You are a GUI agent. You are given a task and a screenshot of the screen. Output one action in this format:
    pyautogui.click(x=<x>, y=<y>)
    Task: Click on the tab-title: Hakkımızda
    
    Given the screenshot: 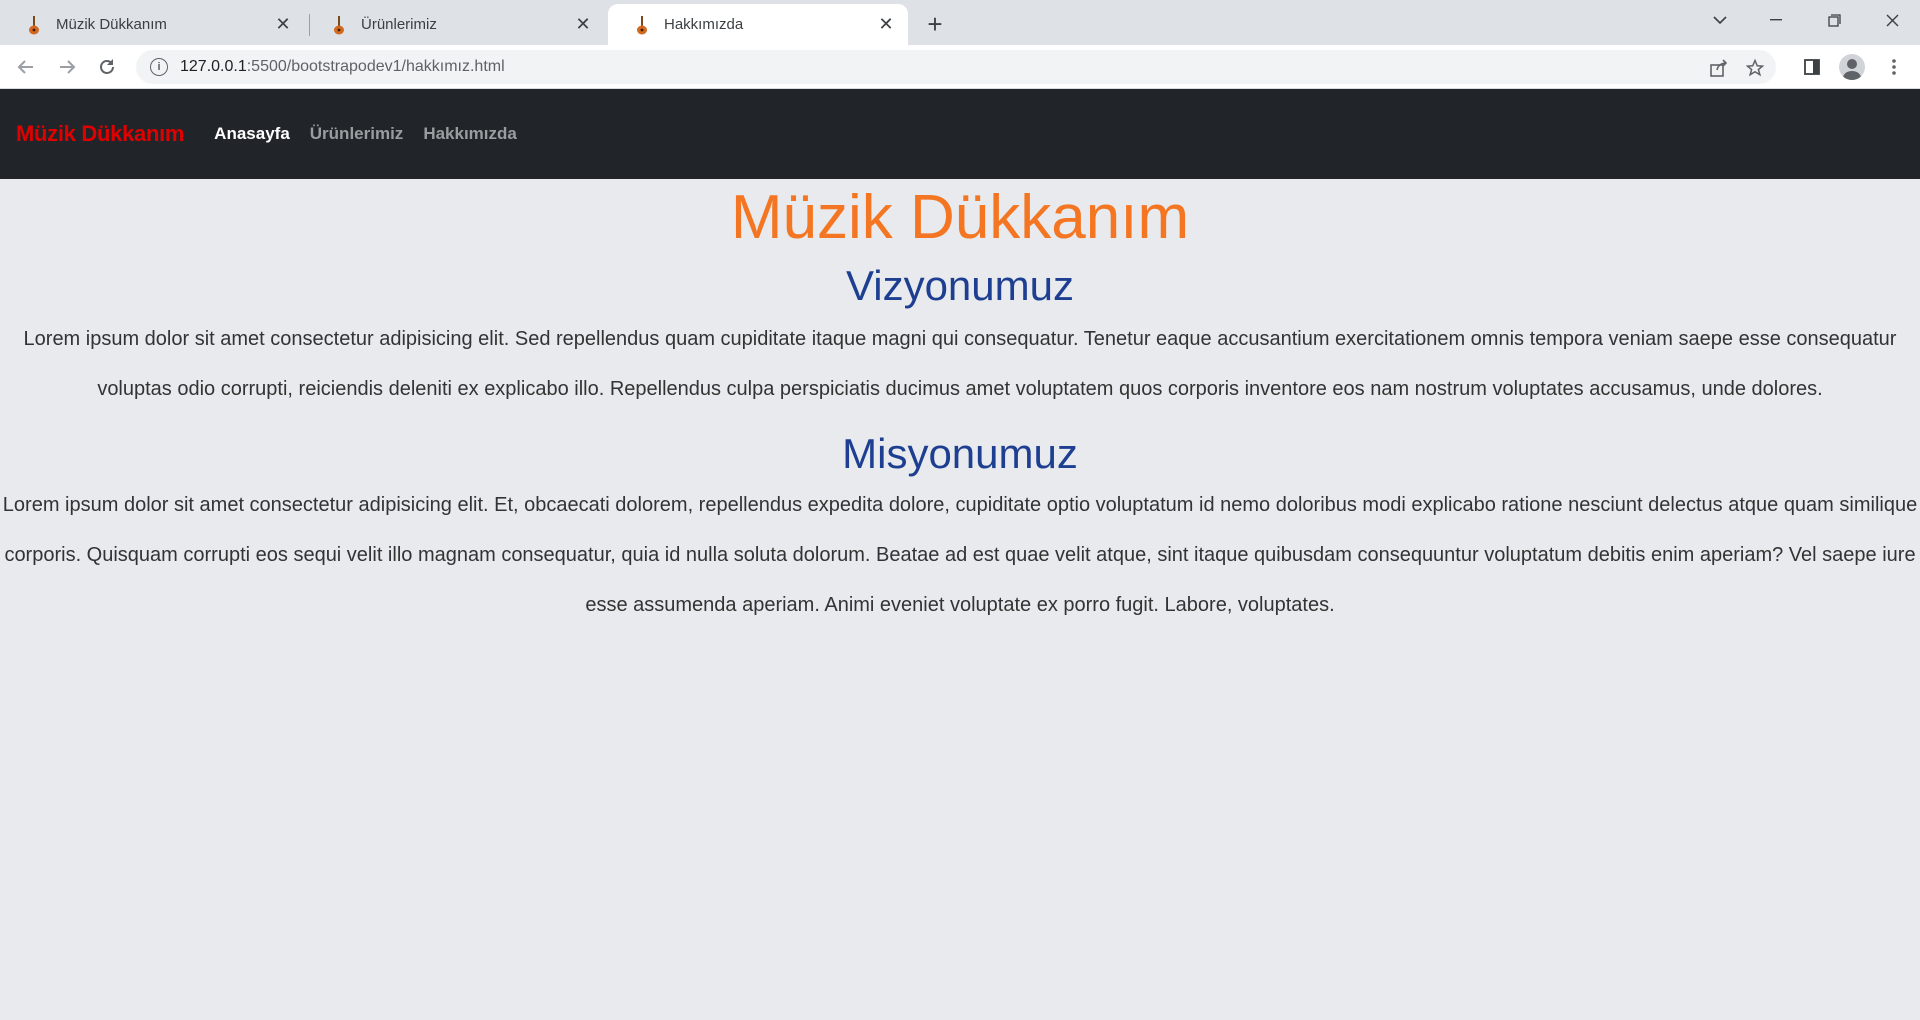 What is the action you would take?
    pyautogui.click(x=704, y=24)
    